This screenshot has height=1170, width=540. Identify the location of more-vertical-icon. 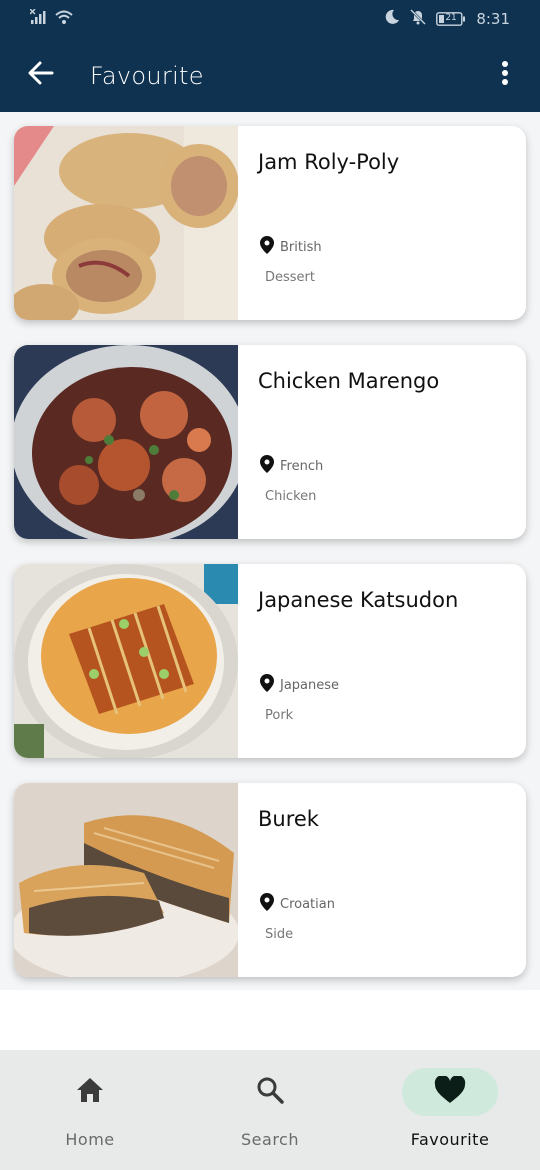
(505, 75).